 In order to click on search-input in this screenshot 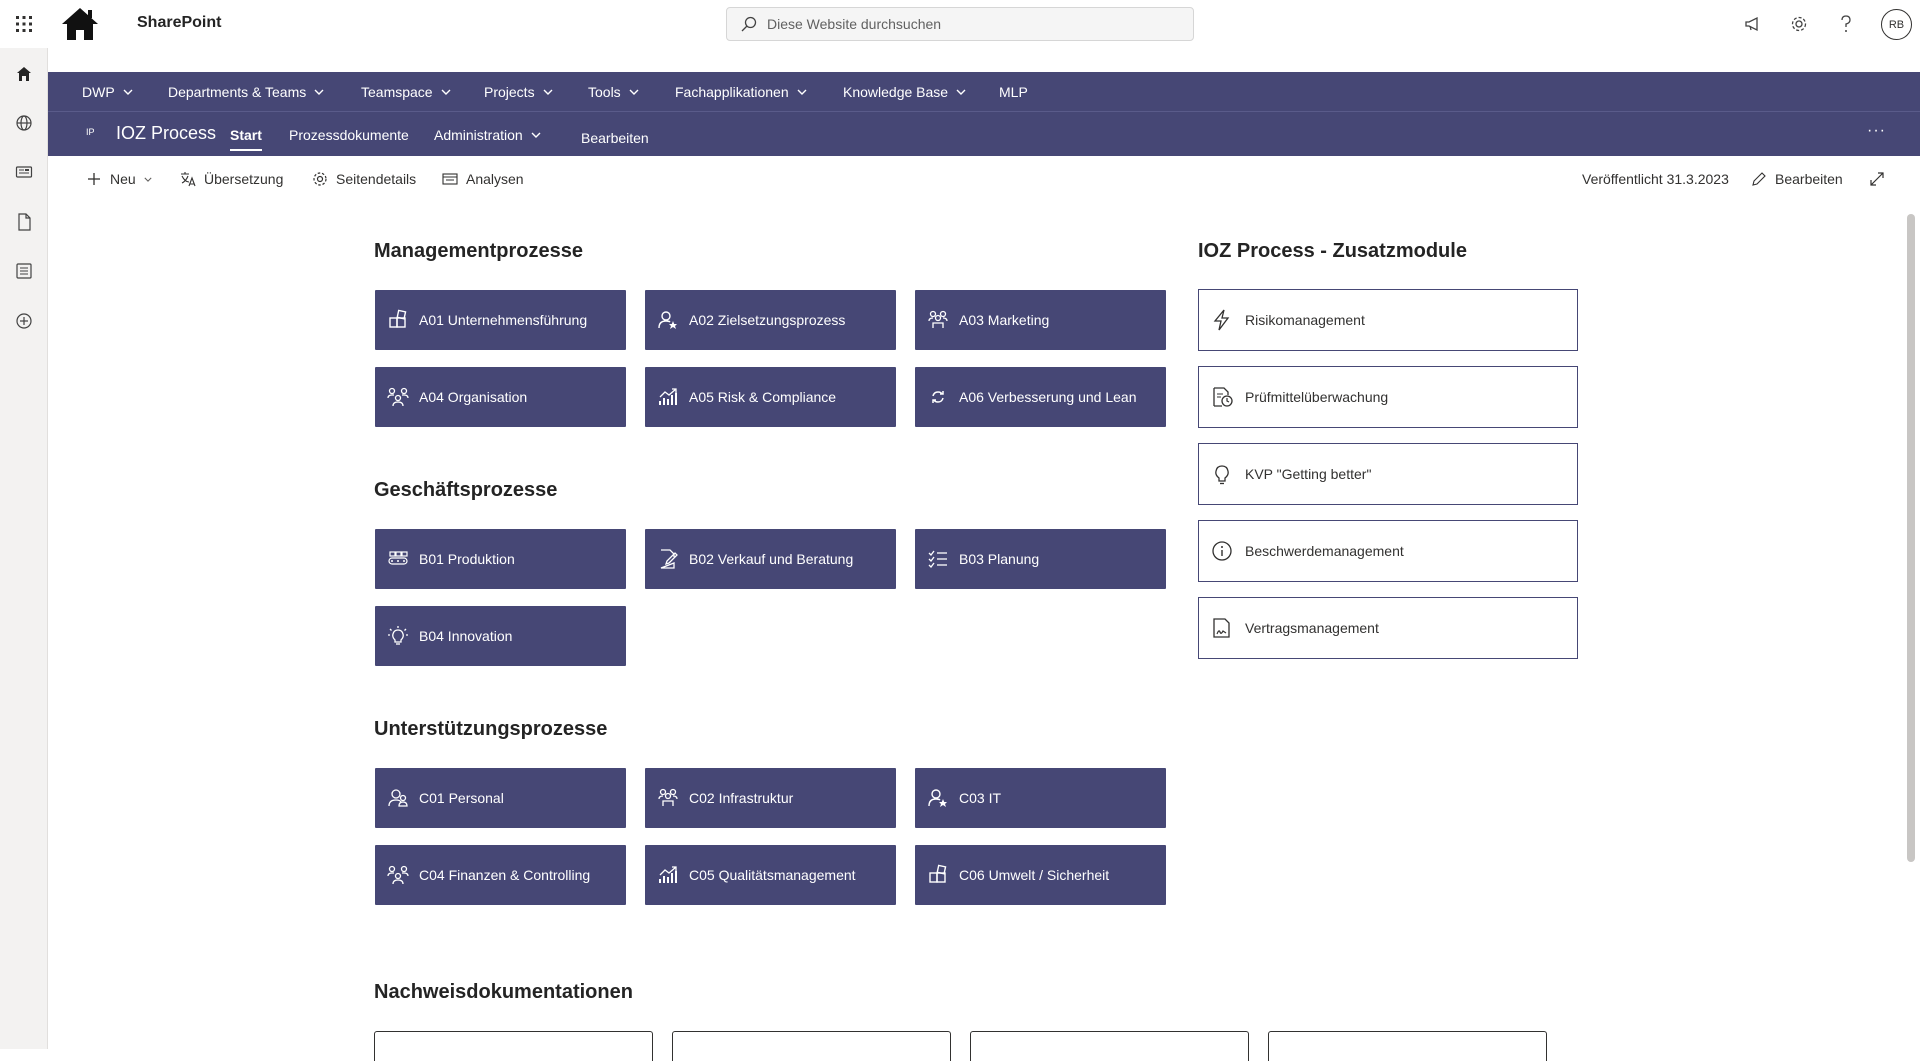, I will do `click(967, 24)`.